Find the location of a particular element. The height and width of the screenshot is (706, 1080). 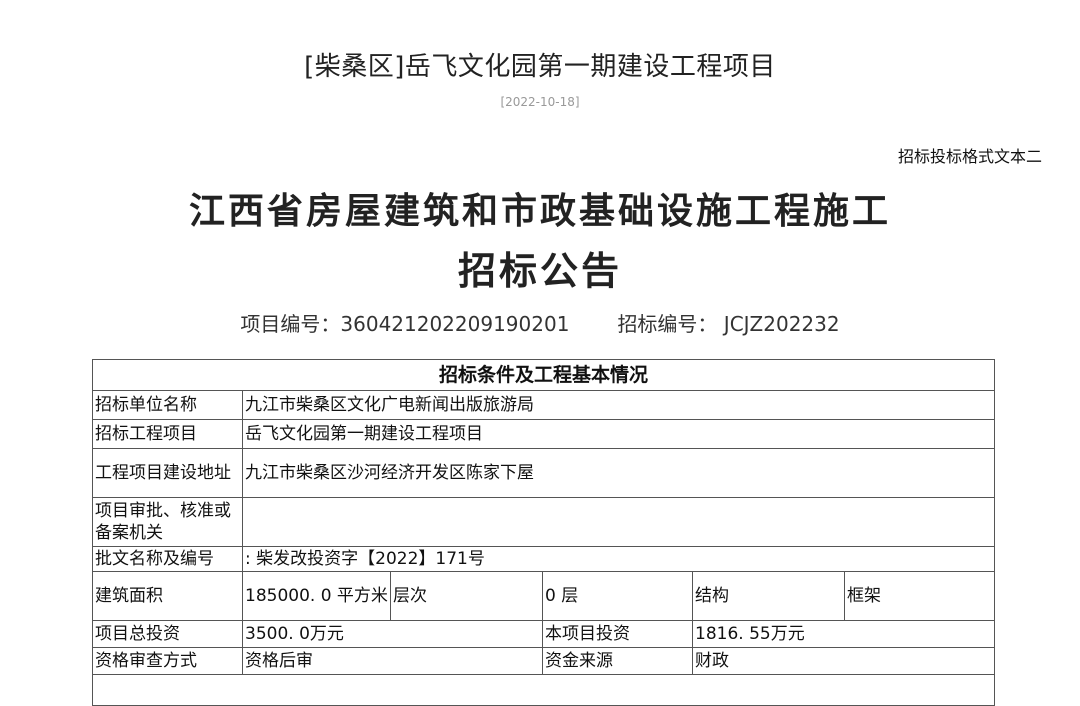

floors-value: 0 层 is located at coordinates (617, 596).